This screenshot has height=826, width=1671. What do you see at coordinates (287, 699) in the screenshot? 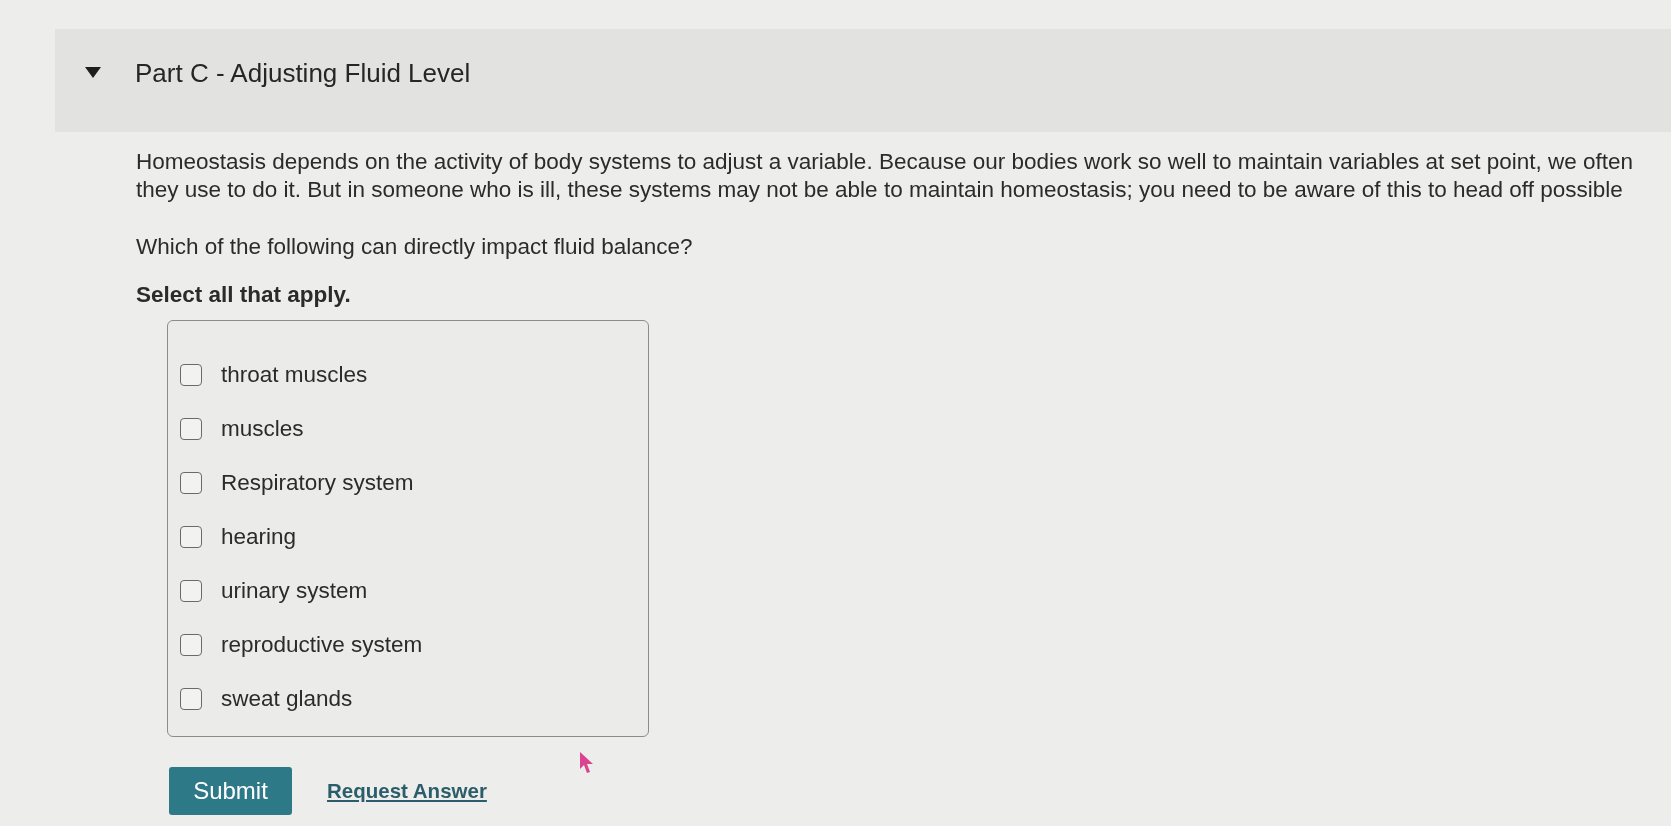
I see `option-label: sweat glands` at bounding box center [287, 699].